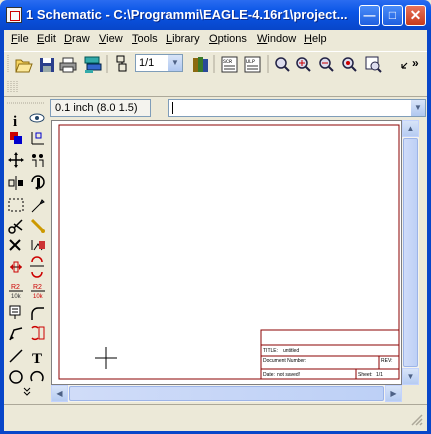  I want to click on mirror-icon, so click(15, 183).